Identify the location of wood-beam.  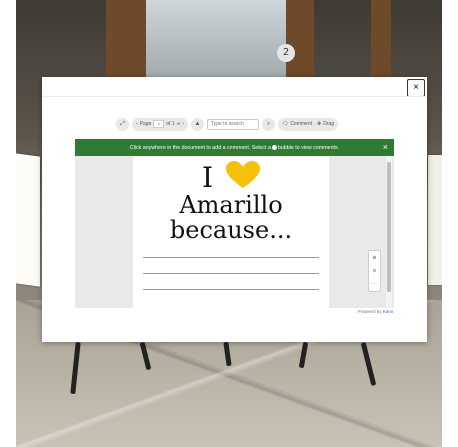
(381, 40).